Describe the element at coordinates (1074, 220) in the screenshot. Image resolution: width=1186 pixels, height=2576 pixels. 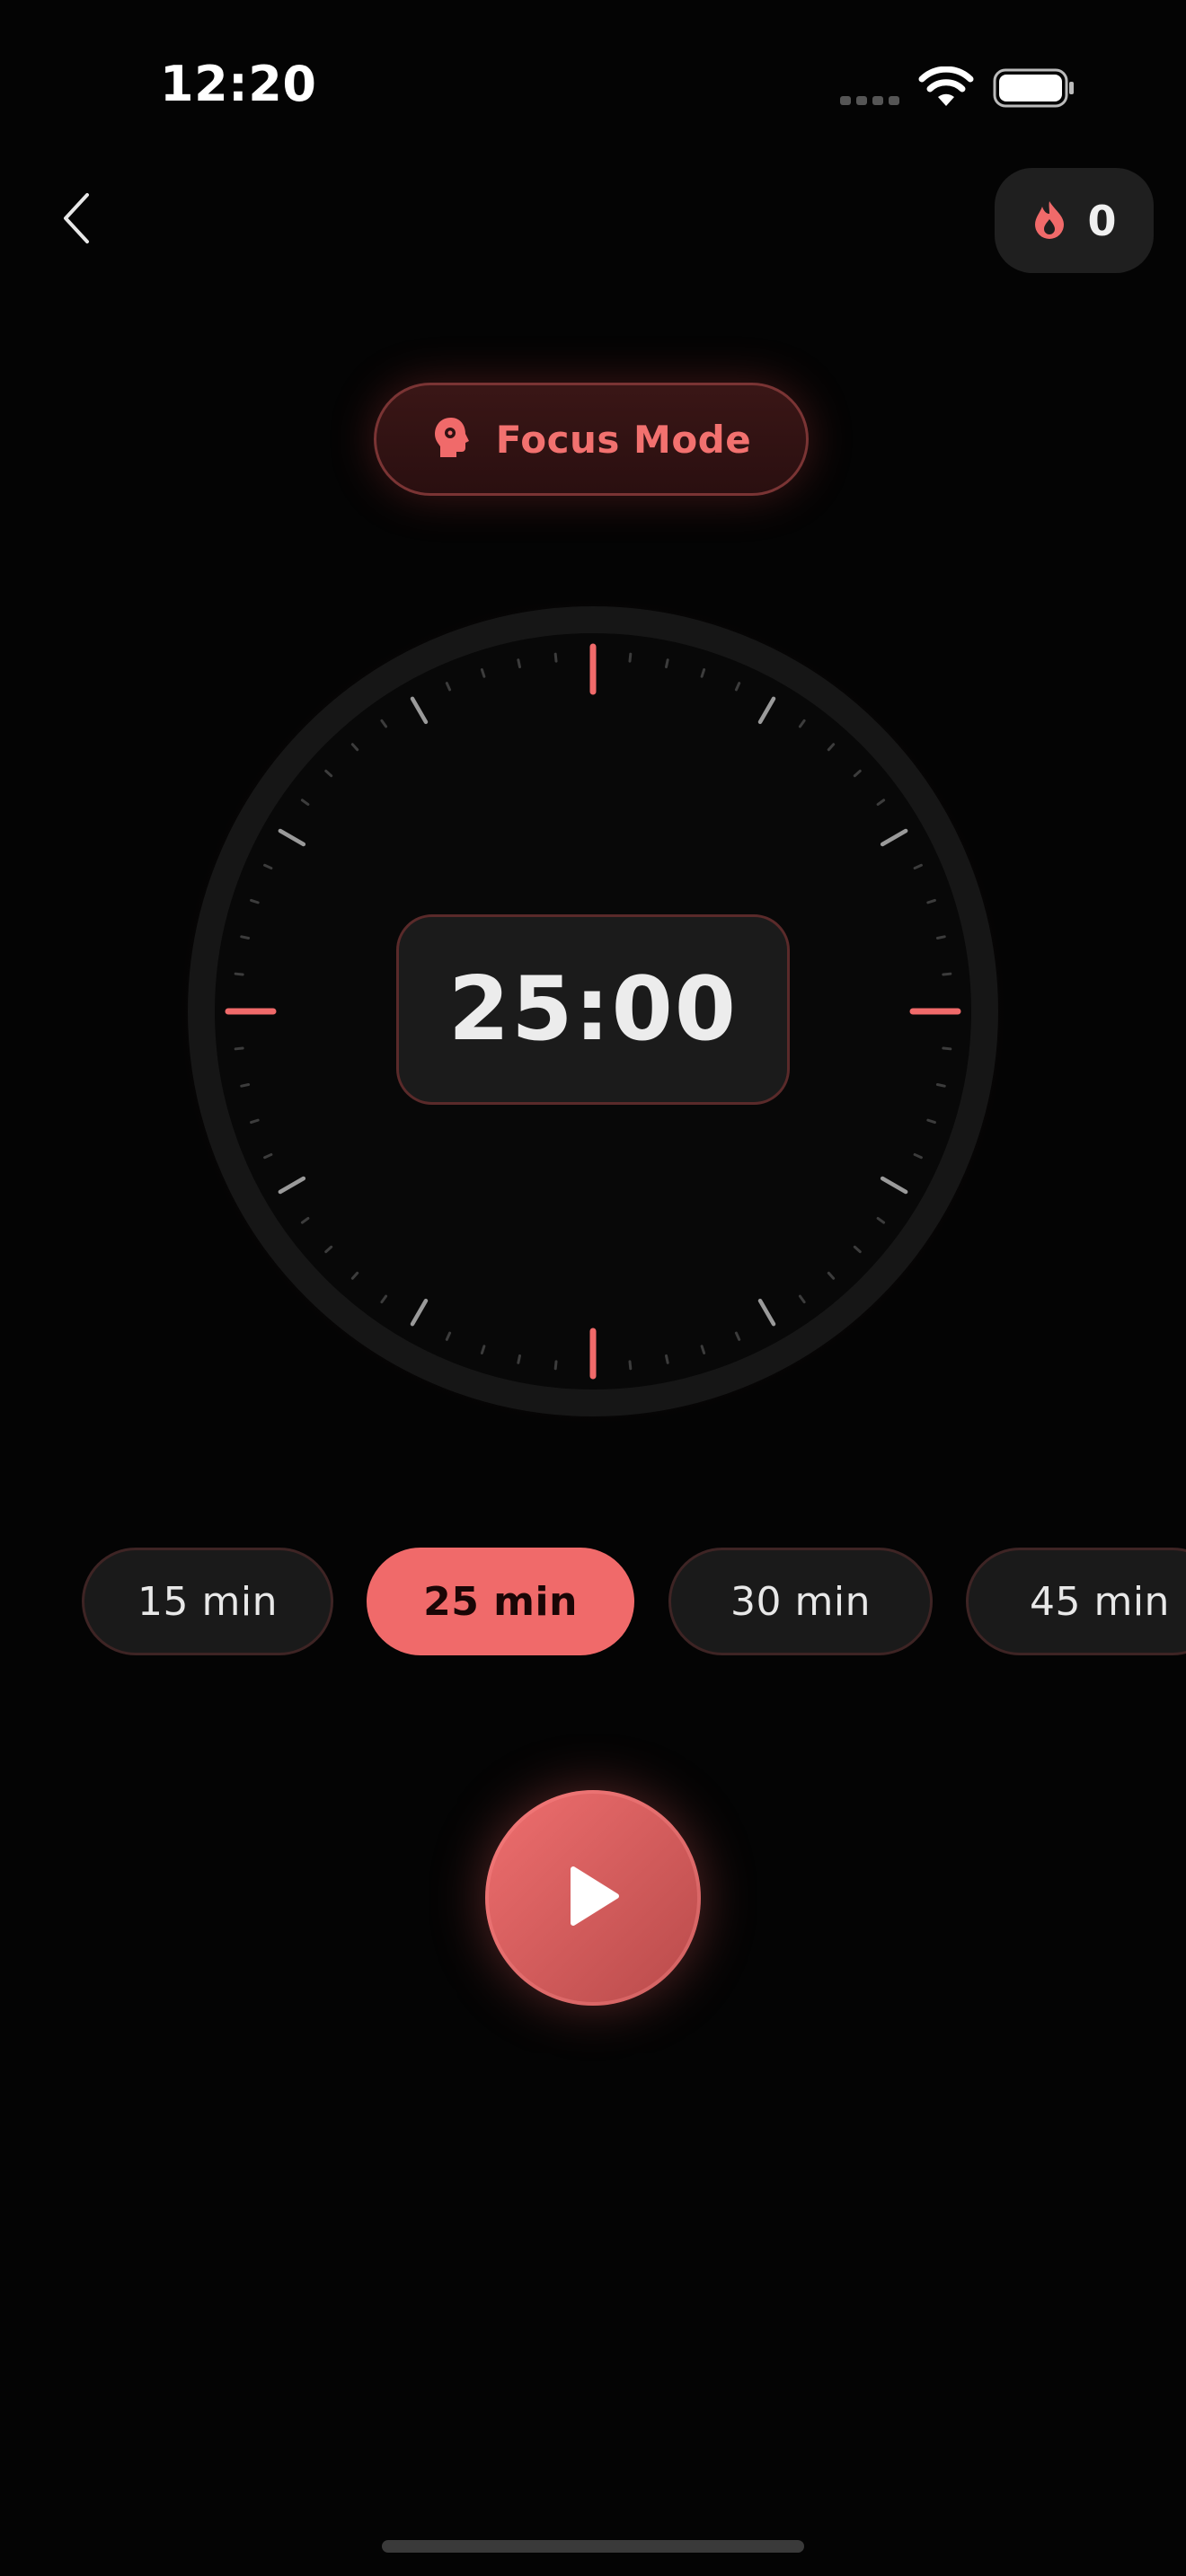
I see `streak-badge: 0` at that location.